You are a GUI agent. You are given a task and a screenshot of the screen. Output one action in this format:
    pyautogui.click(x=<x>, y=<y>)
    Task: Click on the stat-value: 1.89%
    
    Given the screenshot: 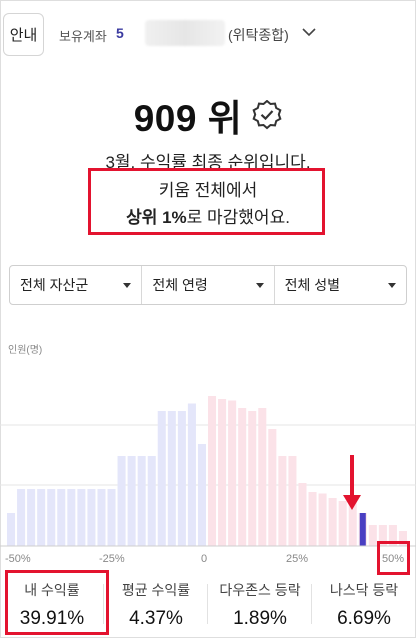 What is the action you would take?
    pyautogui.click(x=260, y=618)
    